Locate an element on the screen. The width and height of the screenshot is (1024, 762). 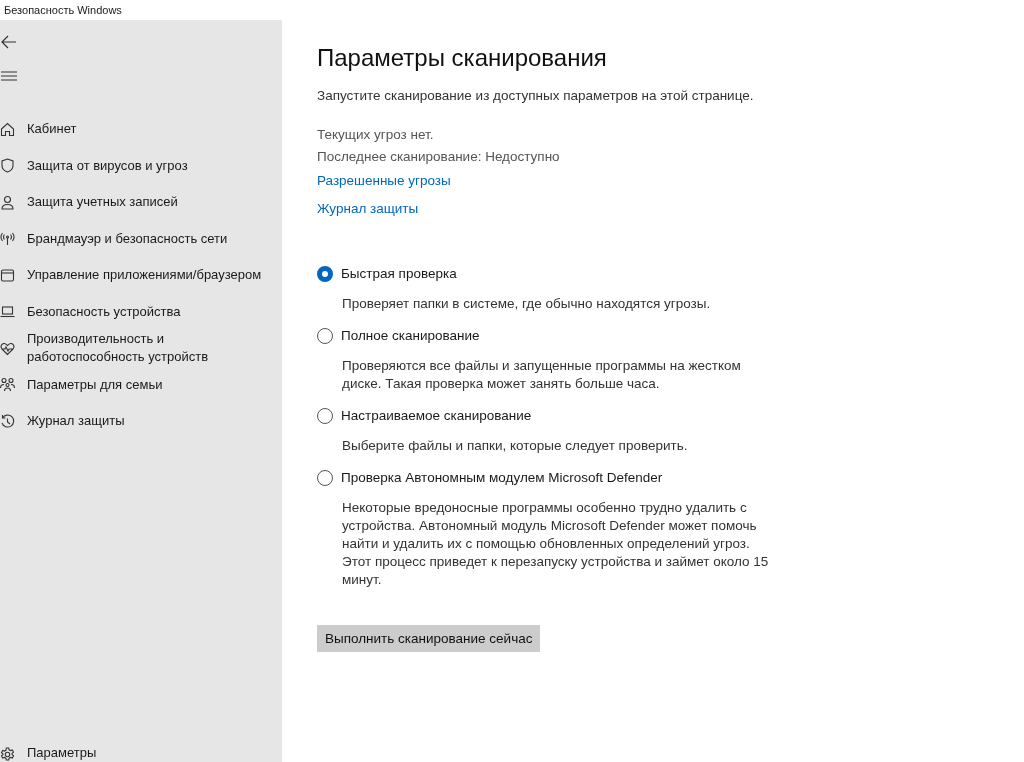
option-label: Полное сканирование is located at coordinates (410, 336).